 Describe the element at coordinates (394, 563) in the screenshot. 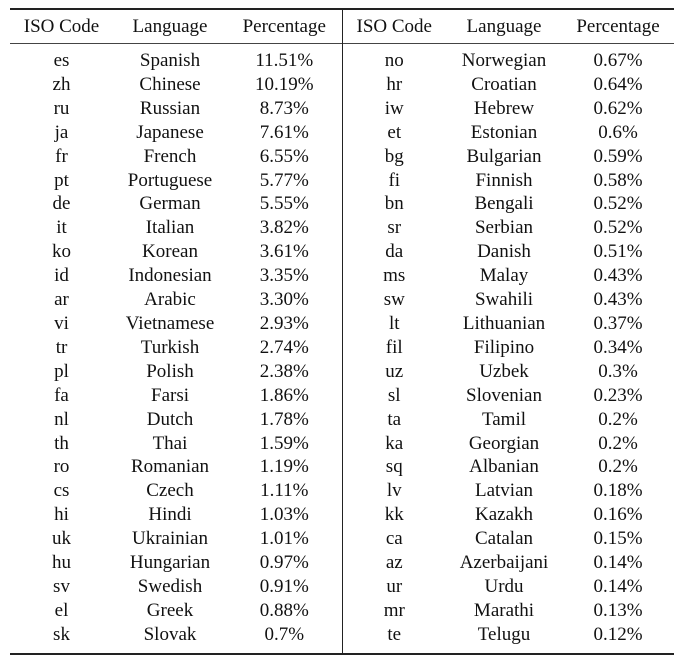

I see `right-iso-code-cell: az` at that location.